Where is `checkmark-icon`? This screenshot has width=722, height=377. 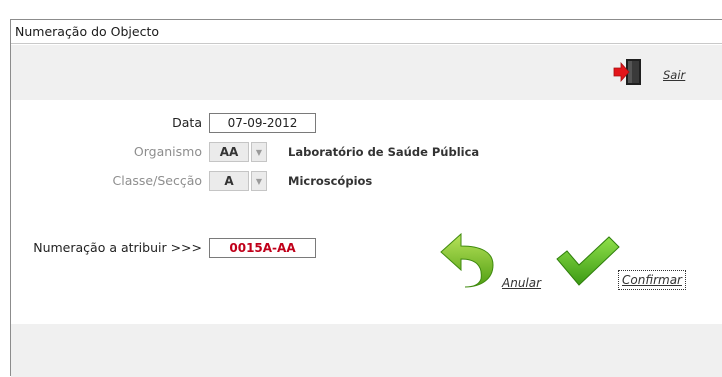 checkmark-icon is located at coordinates (588, 261).